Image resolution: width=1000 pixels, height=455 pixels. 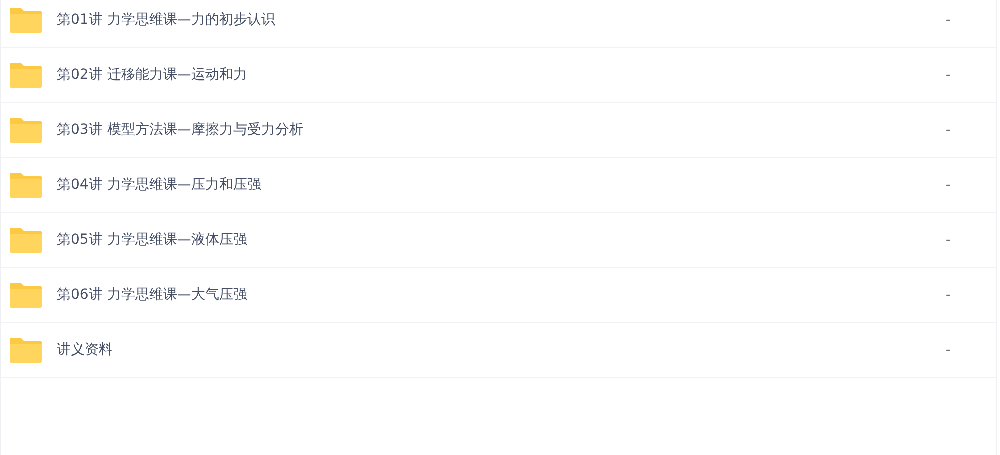 I want to click on file-name: 第01讲 力学思维课—力的初步认识, so click(x=501, y=20).